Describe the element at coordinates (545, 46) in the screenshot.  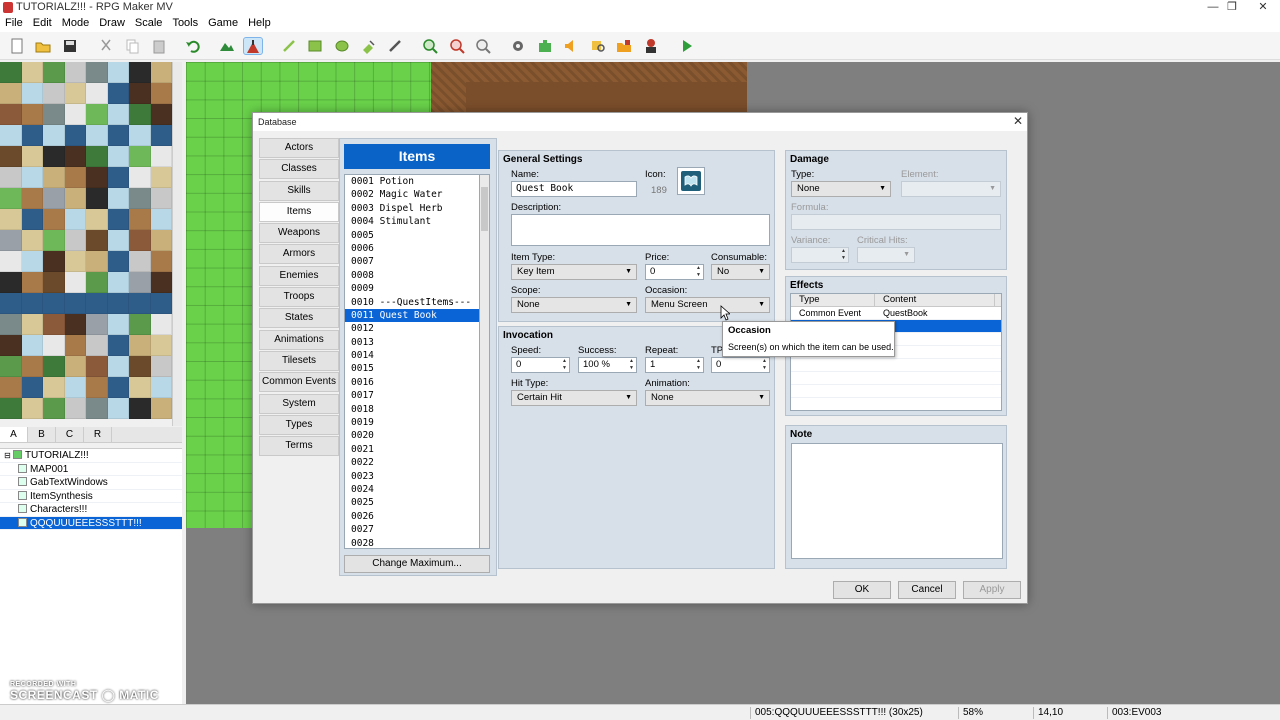
I see `plugin-manager-icon` at that location.